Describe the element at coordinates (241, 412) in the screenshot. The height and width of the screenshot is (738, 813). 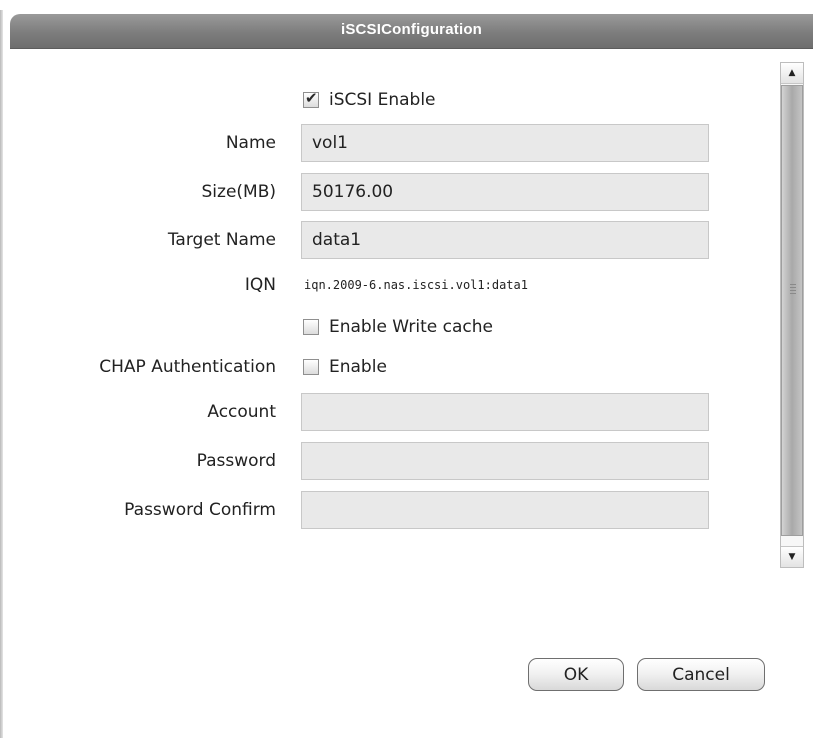
I see `account-label: Account` at that location.